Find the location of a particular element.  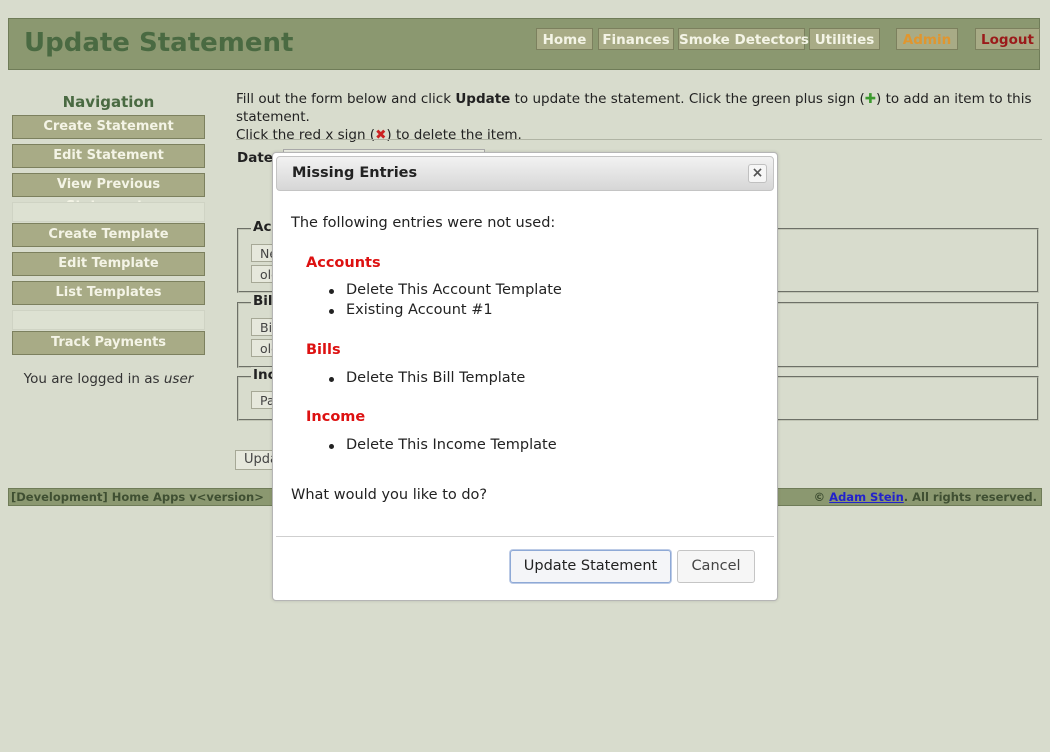

instructions-text: ) to delete the item. is located at coordinates (454, 135).